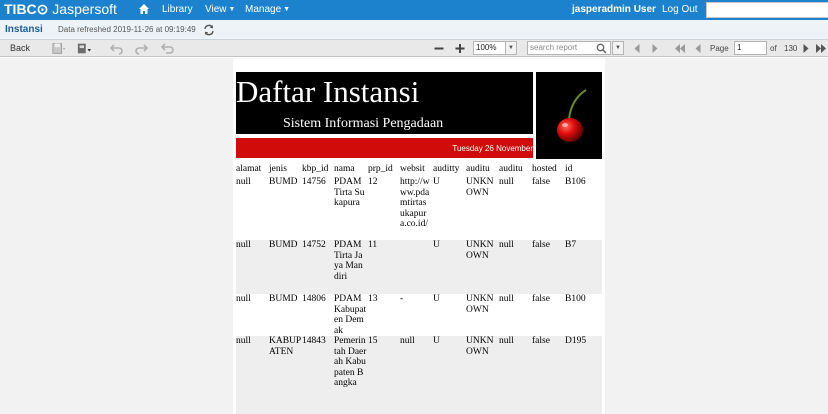 This screenshot has height=414, width=828. Describe the element at coordinates (216, 9) in the screenshot. I see `nav-view-label: View` at that location.